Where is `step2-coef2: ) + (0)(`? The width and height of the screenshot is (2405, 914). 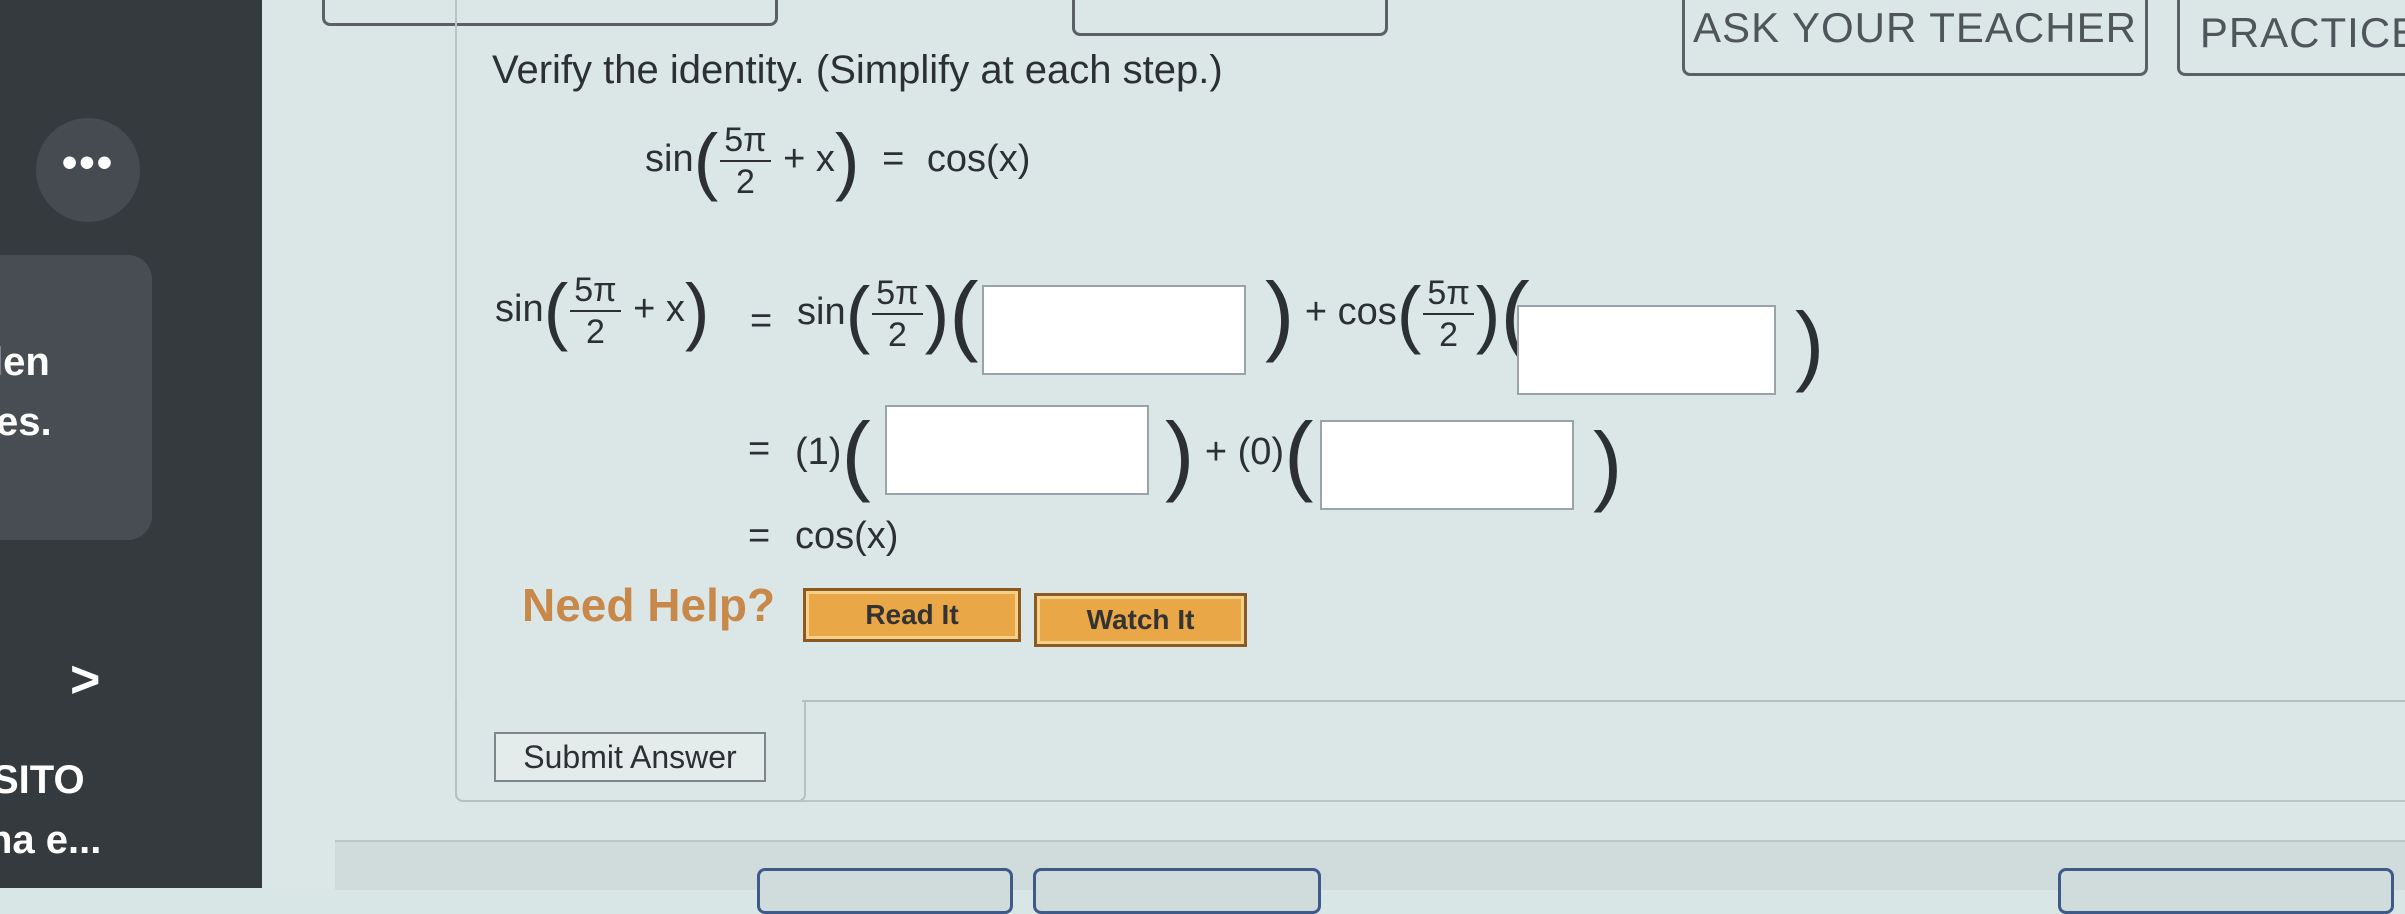 step2-coef2: ) + (0)( is located at coordinates (1239, 453).